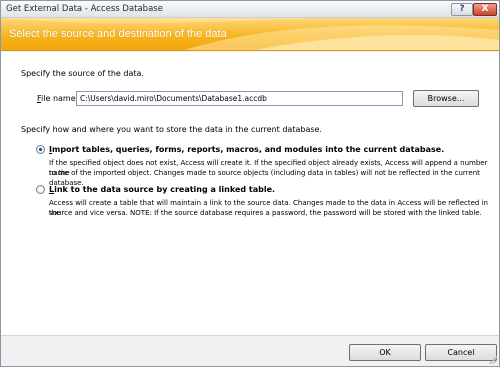 This screenshot has width=500, height=367. I want to click on source-prompt: Specify the source of the data., so click(82, 73).